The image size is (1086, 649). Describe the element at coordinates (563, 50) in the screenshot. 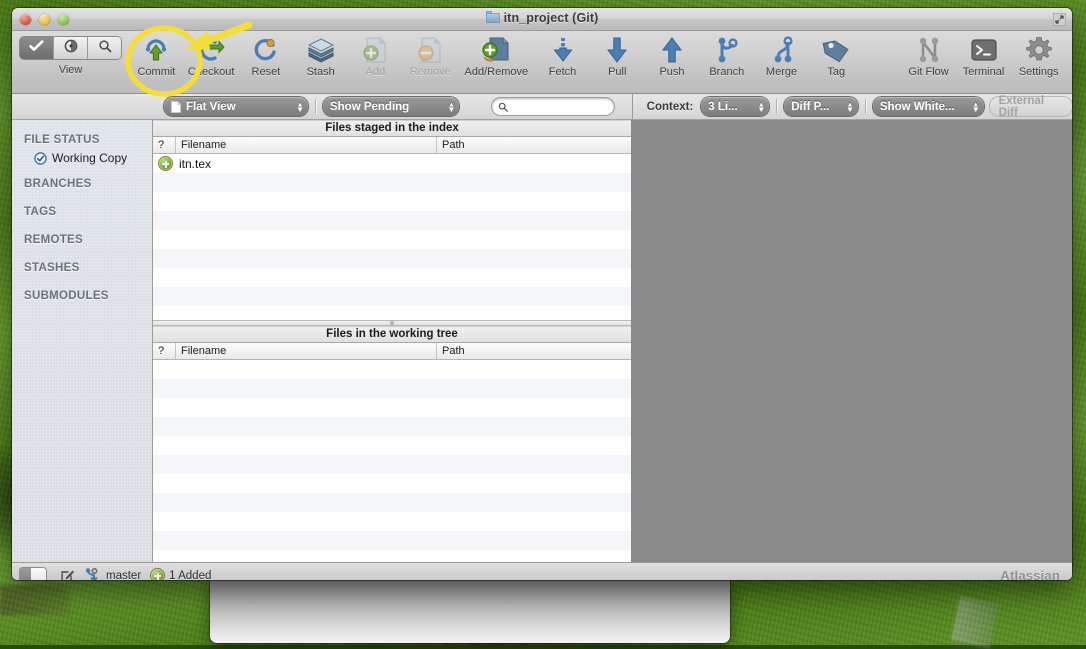

I see `fetch-down-arrow-icon` at that location.